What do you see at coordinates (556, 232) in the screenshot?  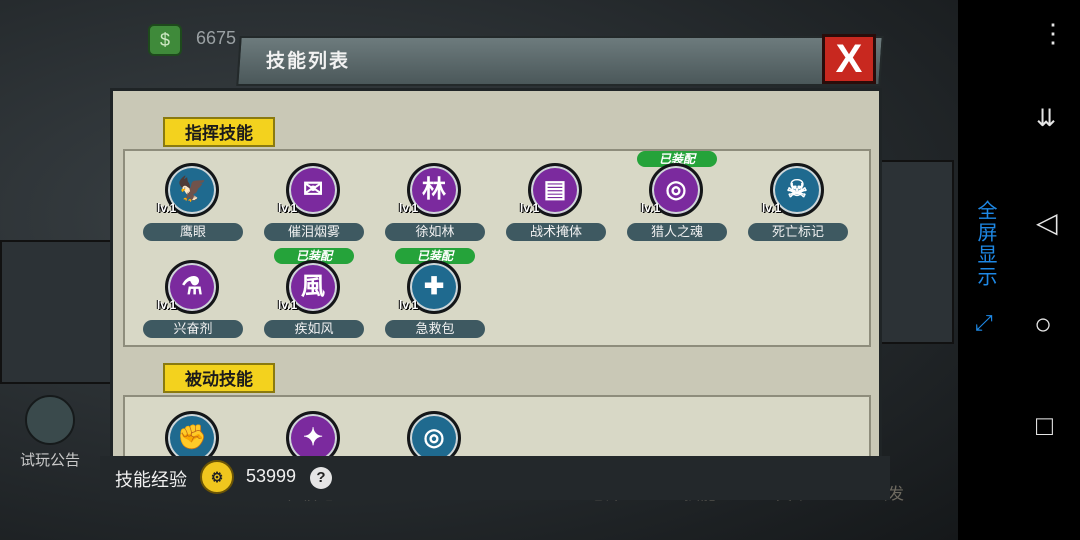 I see `skill-name: 战术掩体` at bounding box center [556, 232].